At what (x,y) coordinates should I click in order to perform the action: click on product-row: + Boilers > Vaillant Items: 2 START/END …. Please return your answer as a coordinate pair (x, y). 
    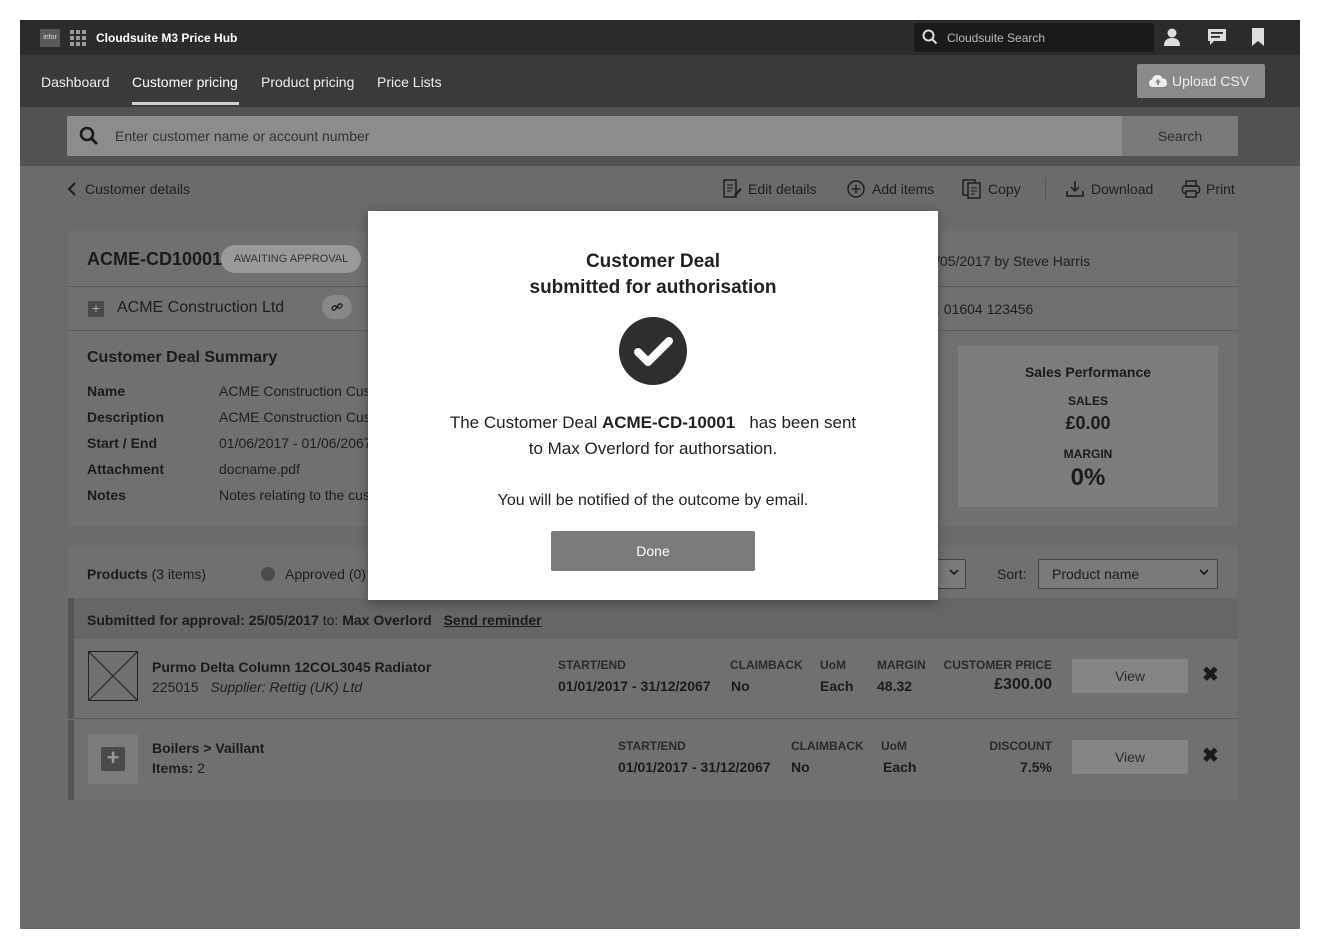
    Looking at the image, I should click on (653, 760).